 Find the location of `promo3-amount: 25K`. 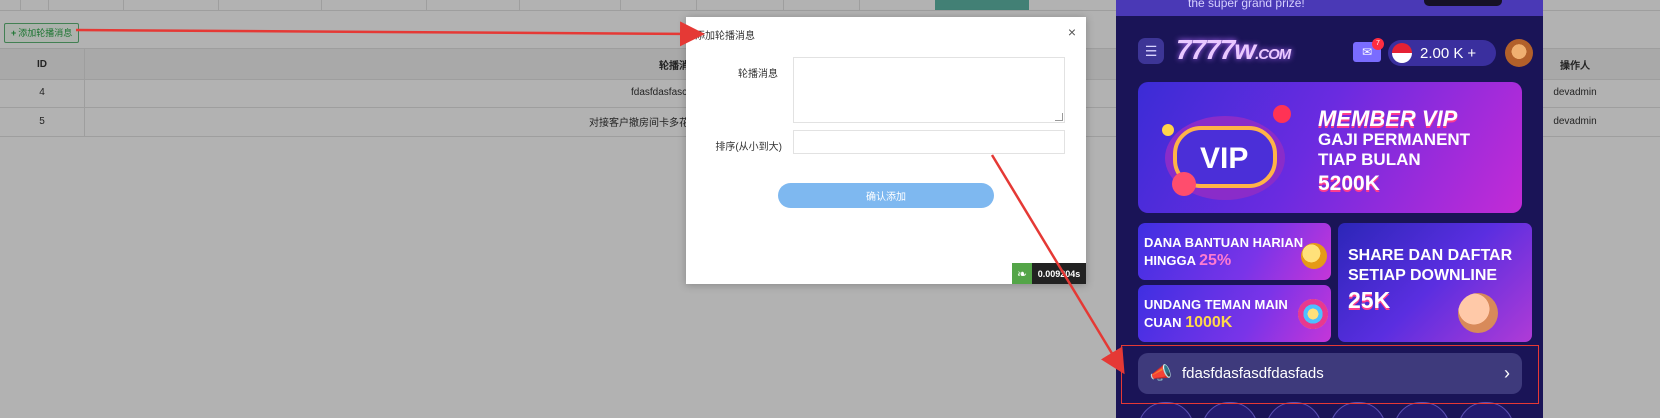

promo3-amount: 25K is located at coordinates (1369, 300).